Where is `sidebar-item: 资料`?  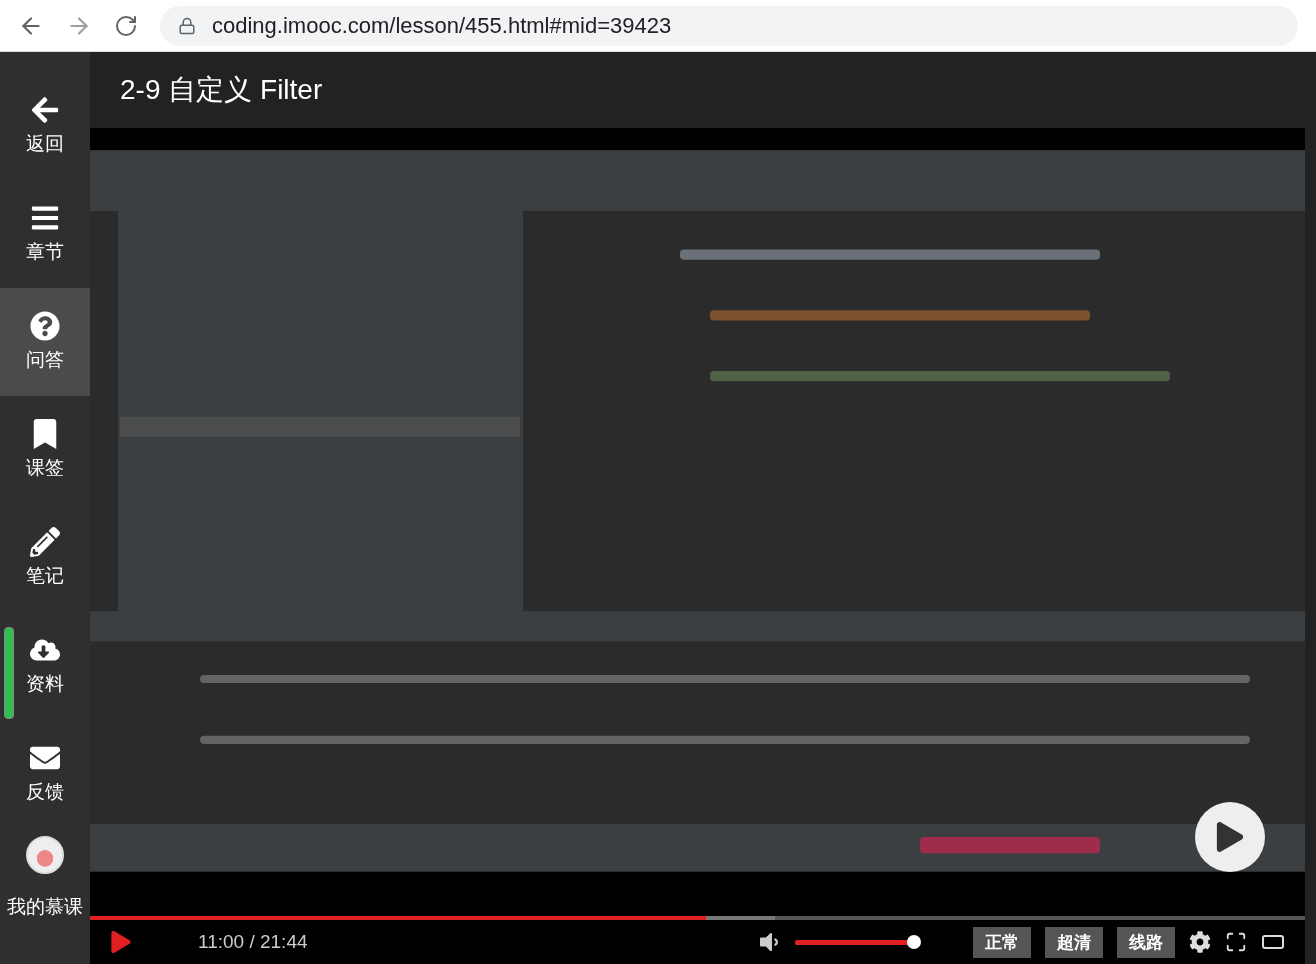 sidebar-item: 资料 is located at coordinates (45, 666).